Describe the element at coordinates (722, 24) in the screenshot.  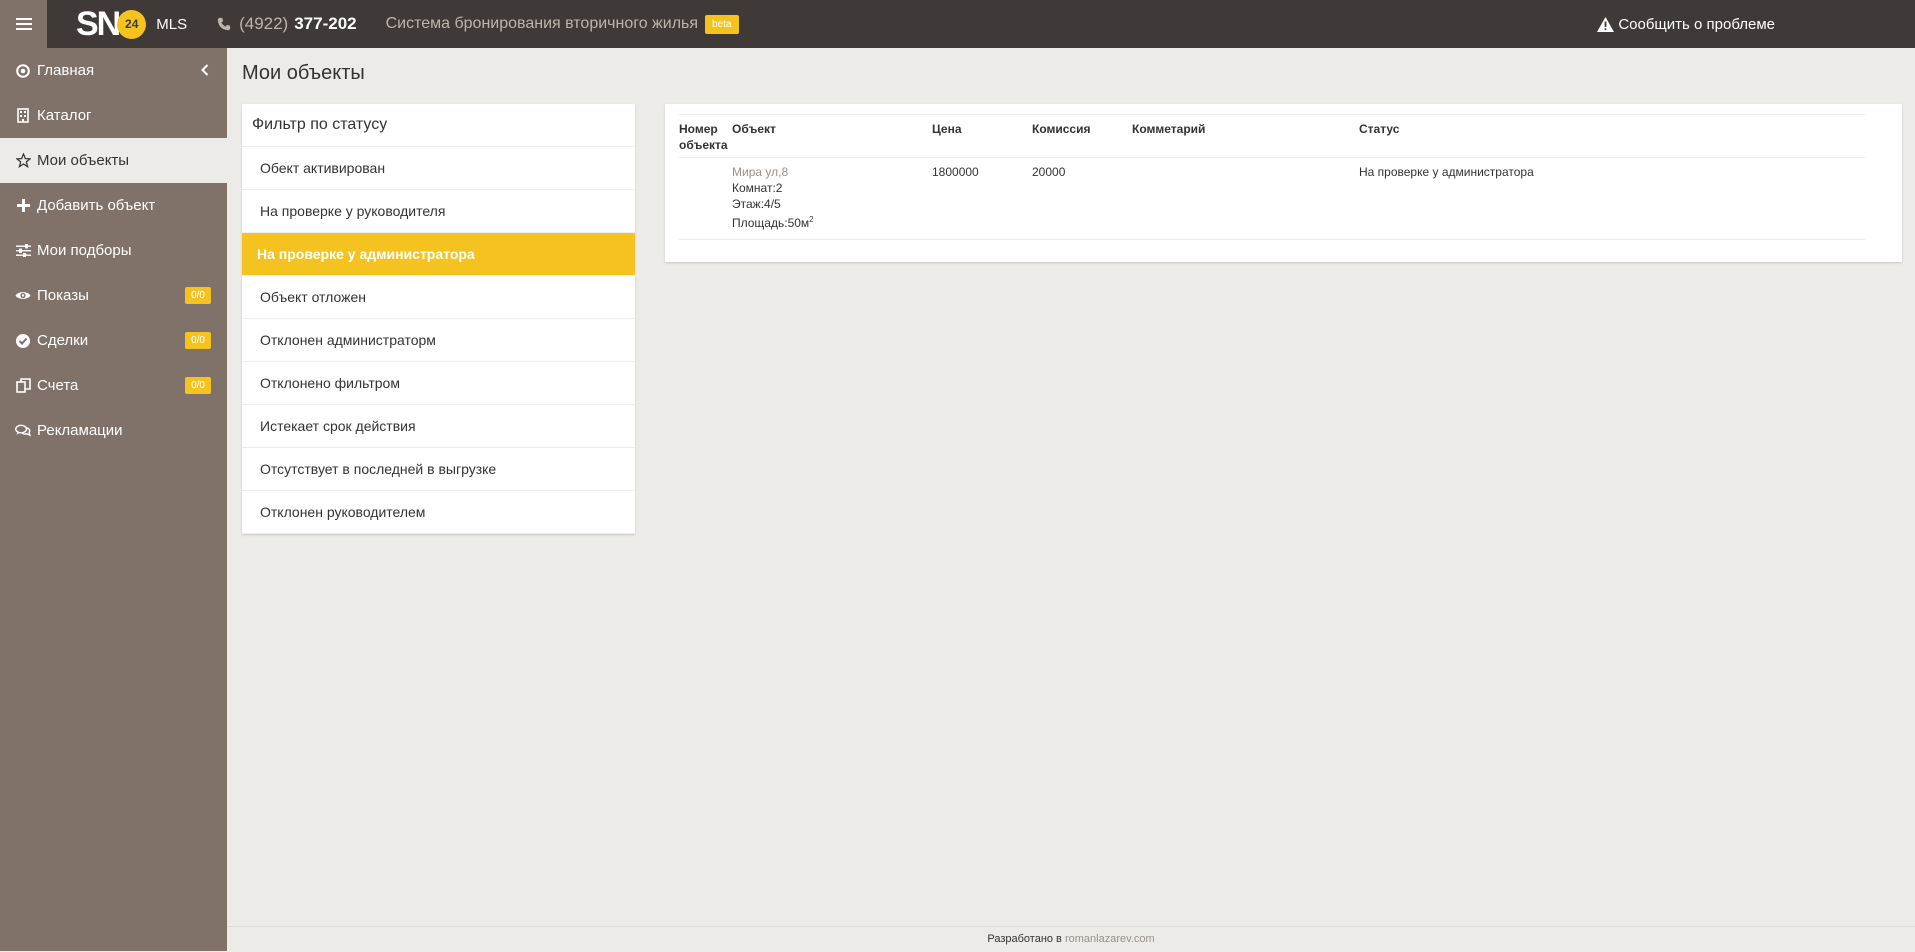
I see `beta-badge: beta` at that location.